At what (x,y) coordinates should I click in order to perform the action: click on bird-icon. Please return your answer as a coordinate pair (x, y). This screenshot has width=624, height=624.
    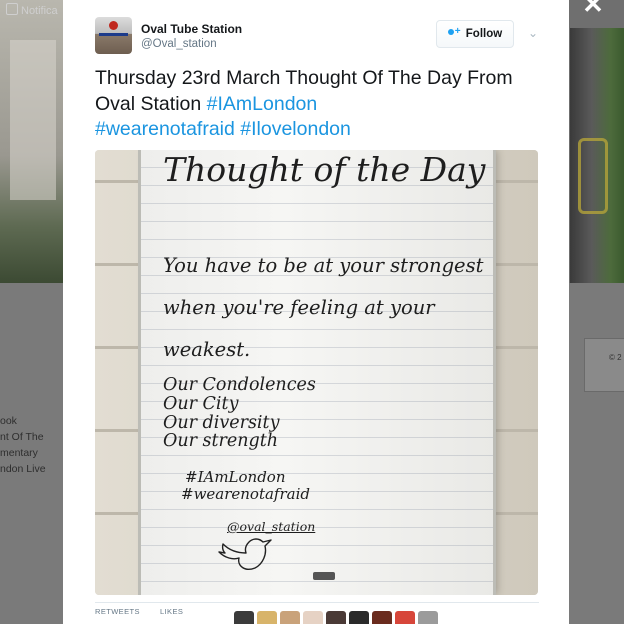
    Looking at the image, I should click on (245, 554).